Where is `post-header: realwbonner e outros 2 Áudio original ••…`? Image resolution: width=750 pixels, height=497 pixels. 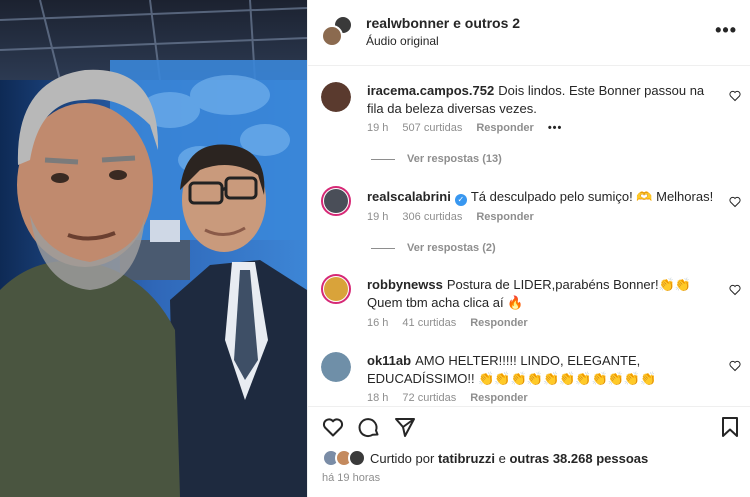
post-header: realwbonner e outros 2 Áudio original ••… is located at coordinates (529, 33).